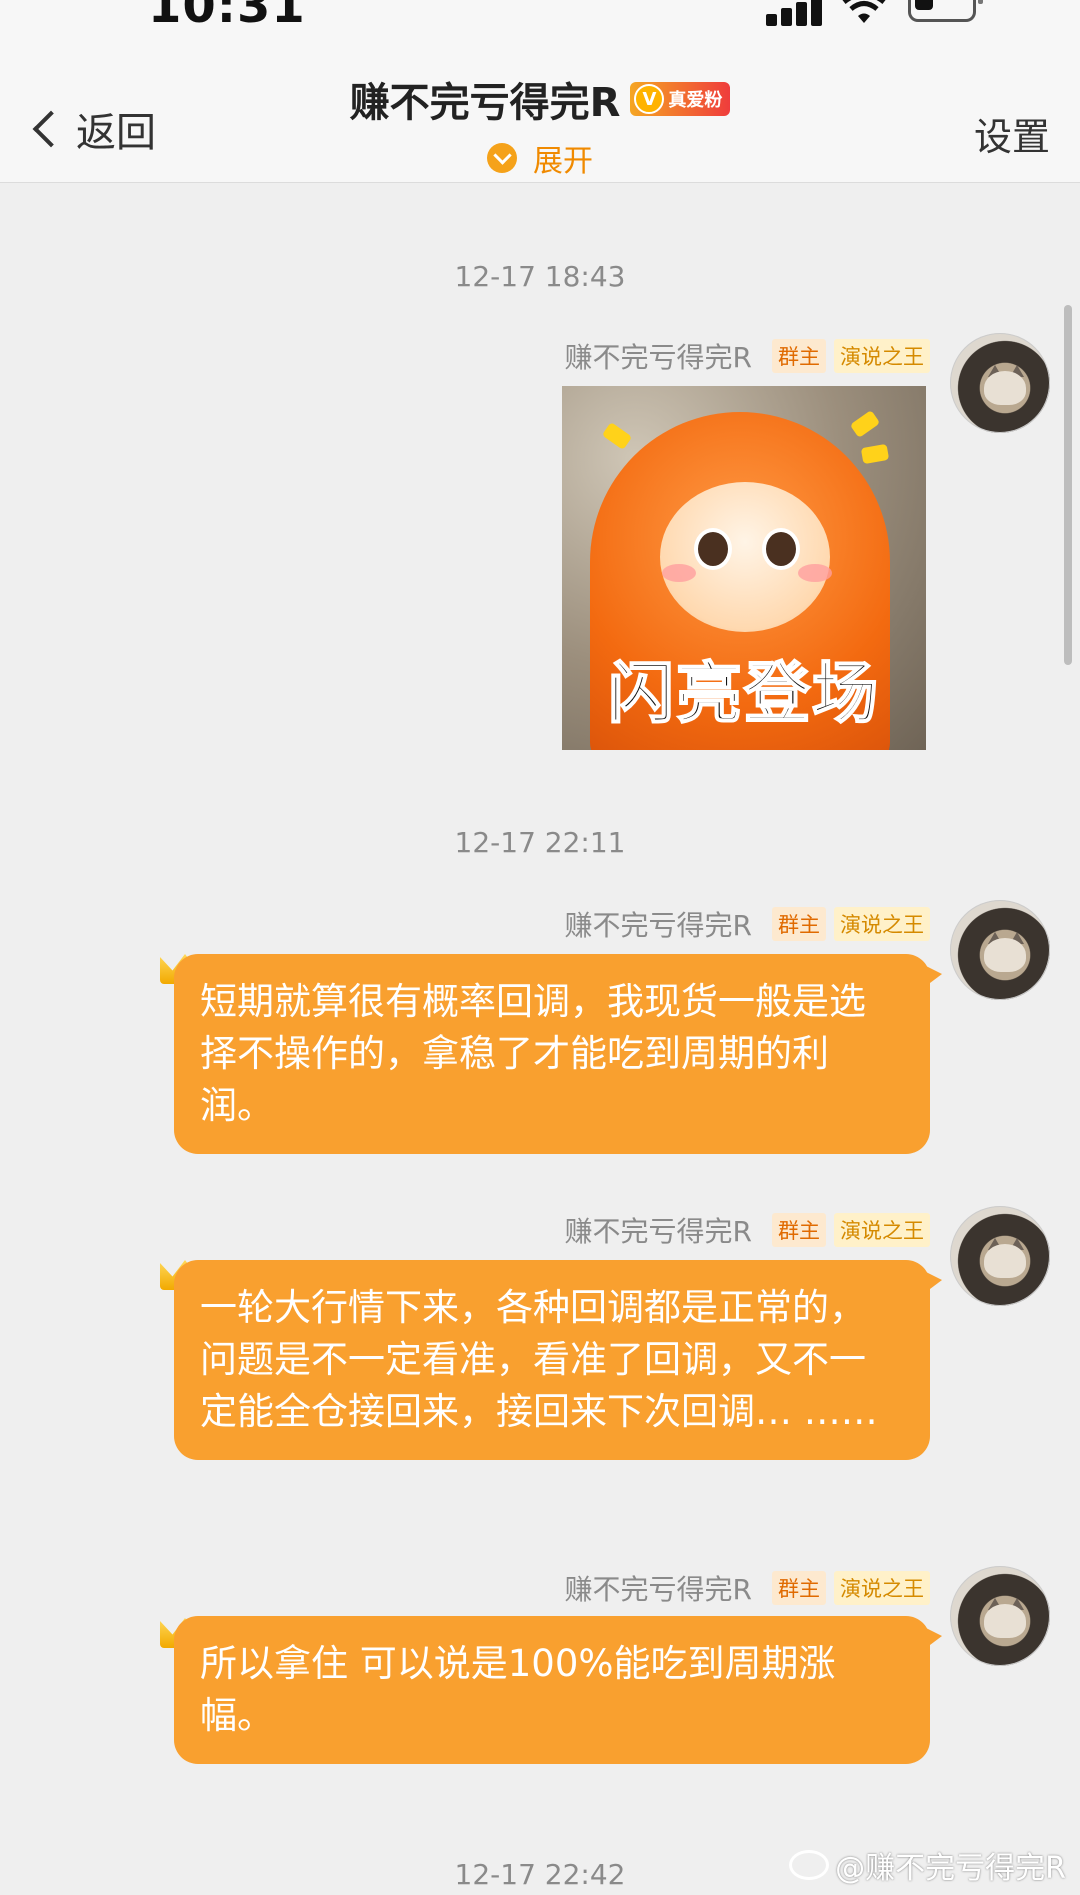 This screenshot has height=1895, width=1080. What do you see at coordinates (809, 1865) in the screenshot?
I see `weibo-logo-icon` at bounding box center [809, 1865].